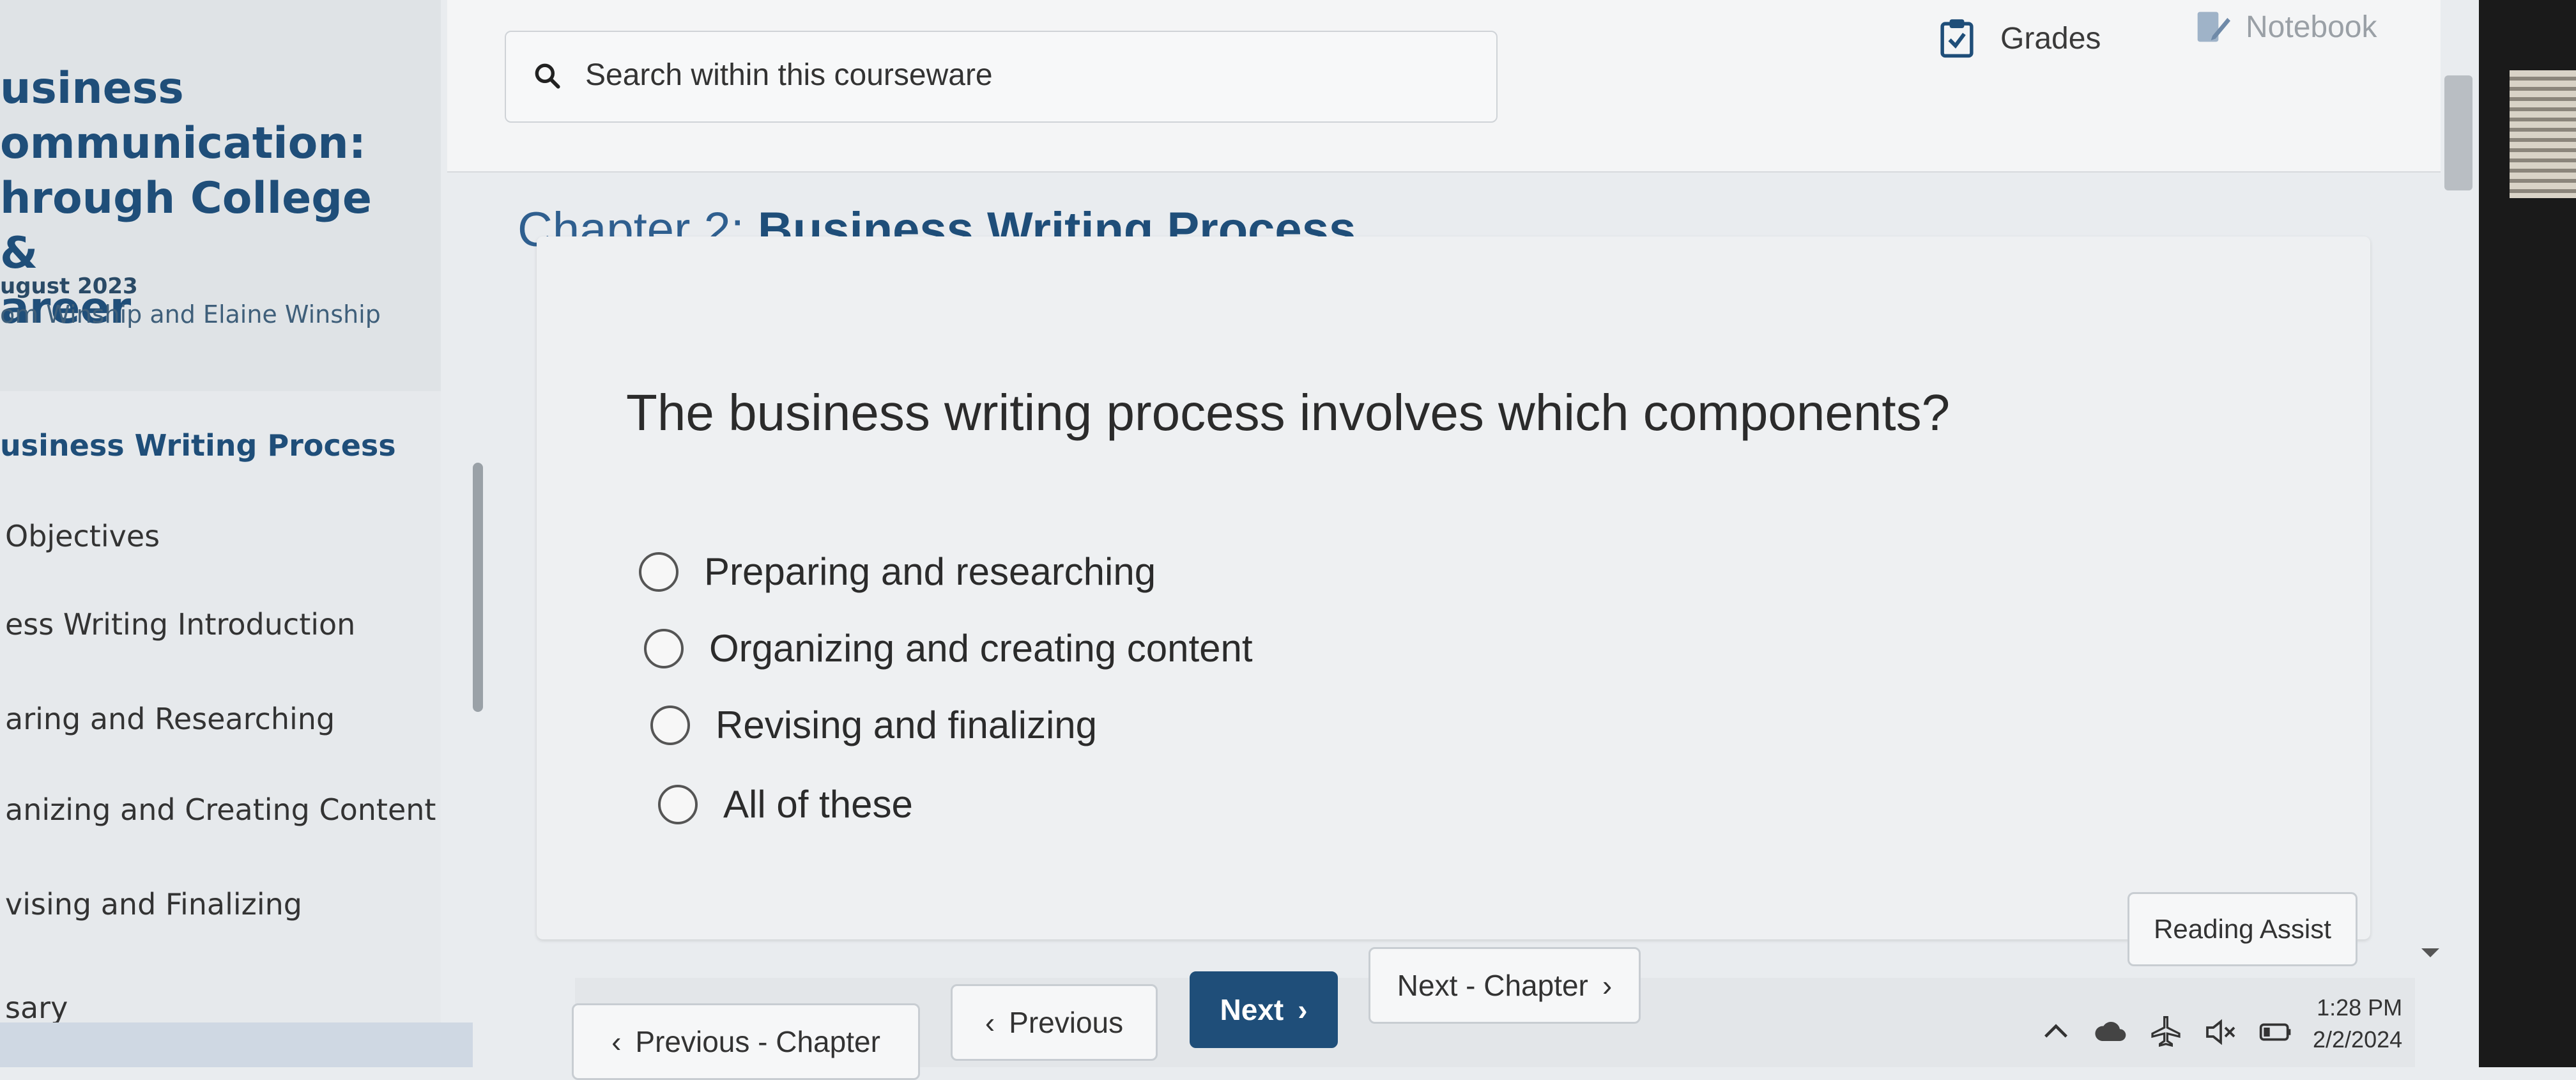  I want to click on answer-option: Revising and finalizing, so click(873, 725).